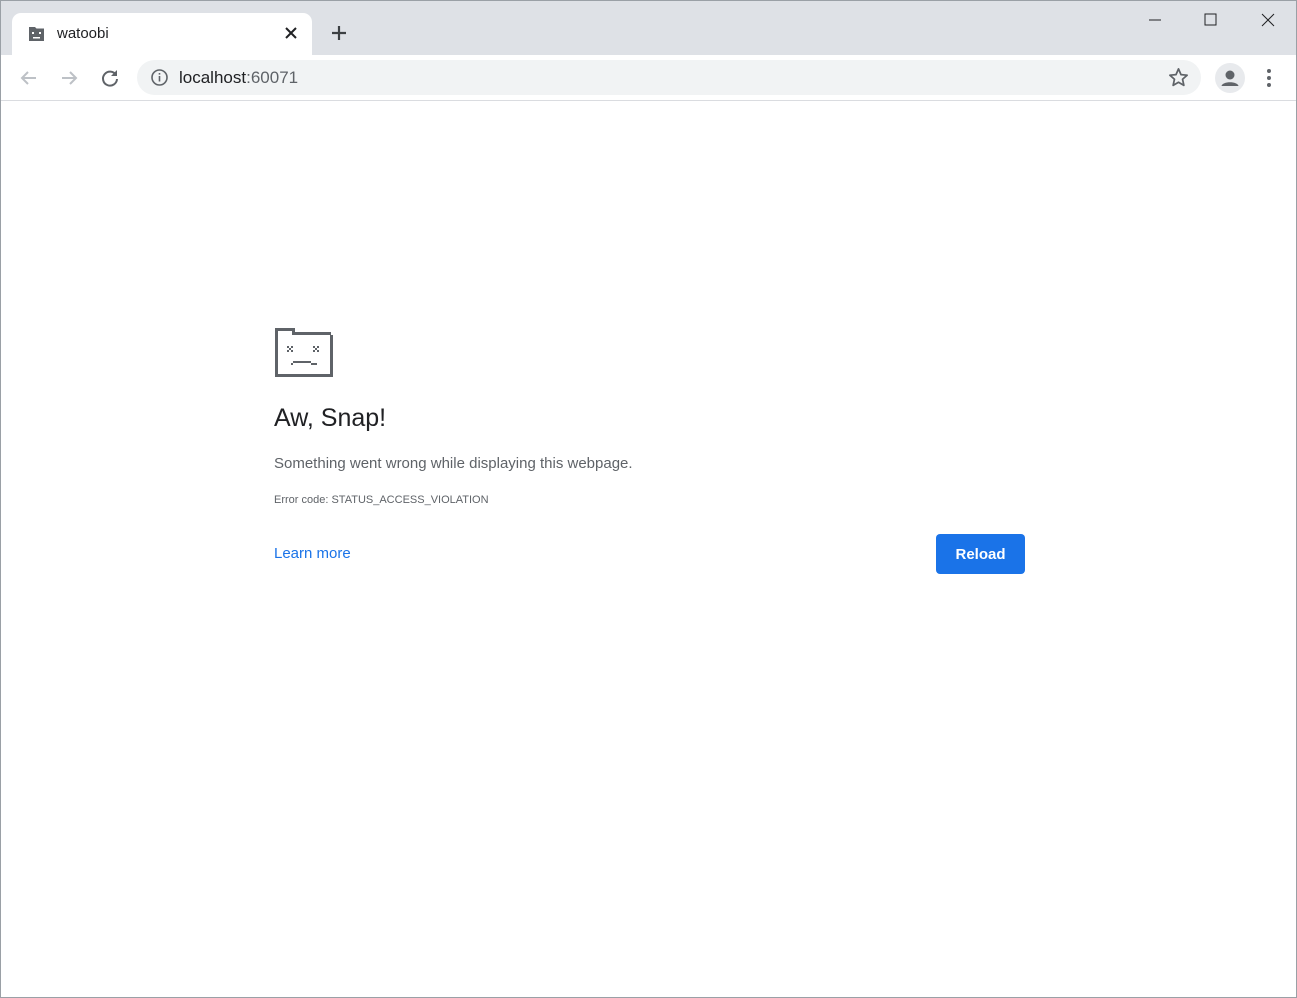 The height and width of the screenshot is (998, 1297). What do you see at coordinates (159, 77) in the screenshot?
I see `info-icon` at bounding box center [159, 77].